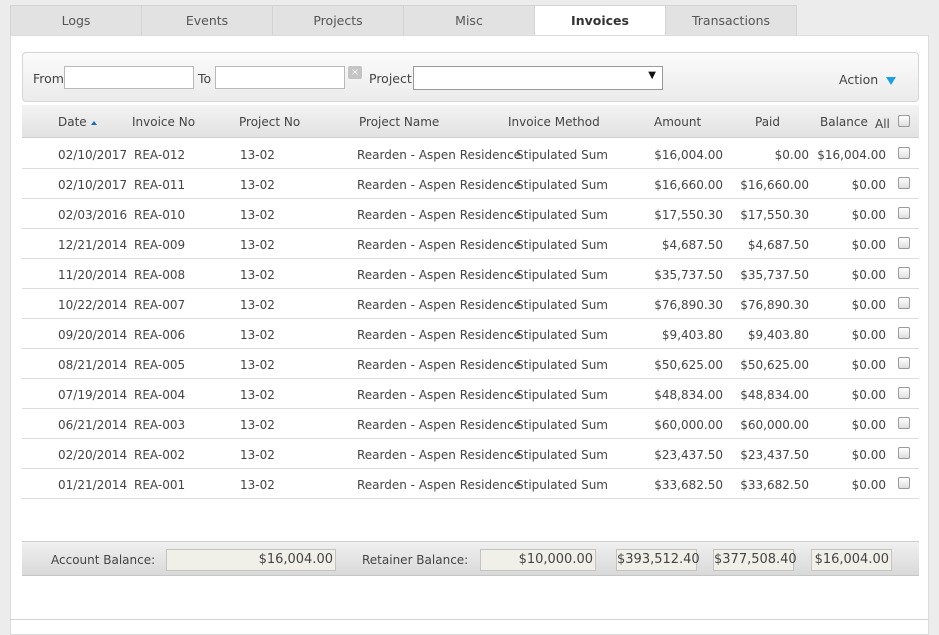 The height and width of the screenshot is (635, 939). What do you see at coordinates (93, 215) in the screenshot?
I see `invoice-date: 02/03/2016` at bounding box center [93, 215].